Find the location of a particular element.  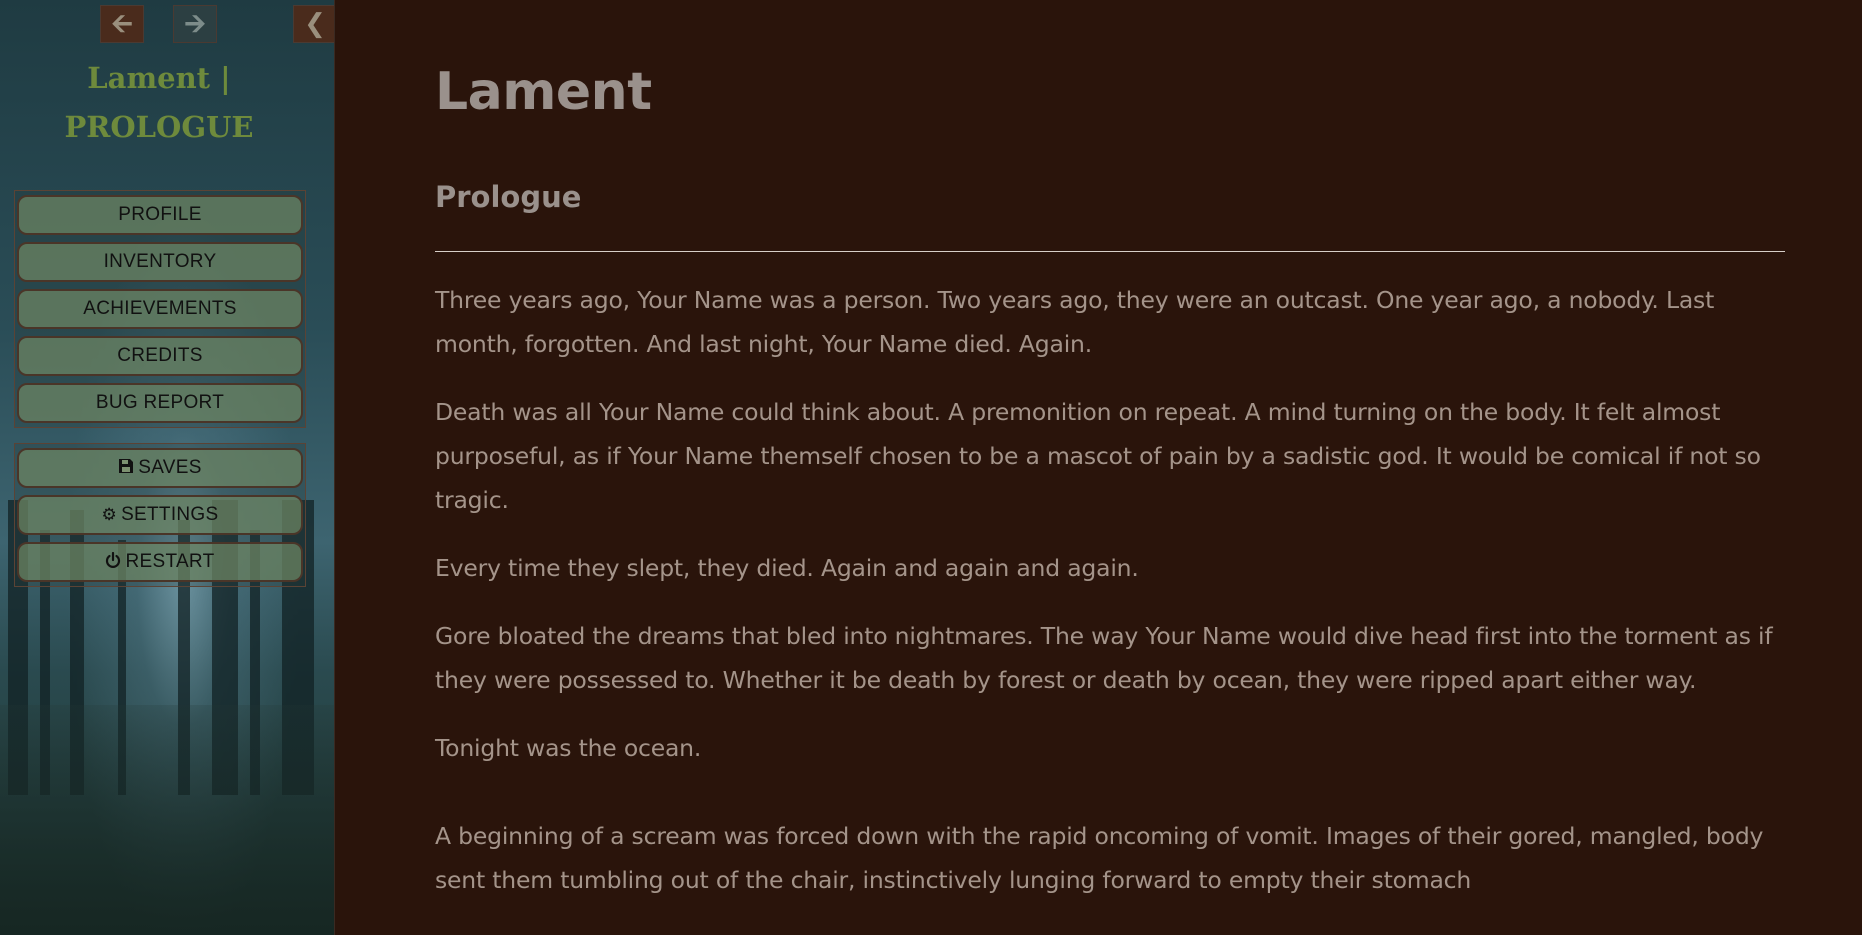

arrow-left-icon: 🡨 is located at coordinates (122, 24).